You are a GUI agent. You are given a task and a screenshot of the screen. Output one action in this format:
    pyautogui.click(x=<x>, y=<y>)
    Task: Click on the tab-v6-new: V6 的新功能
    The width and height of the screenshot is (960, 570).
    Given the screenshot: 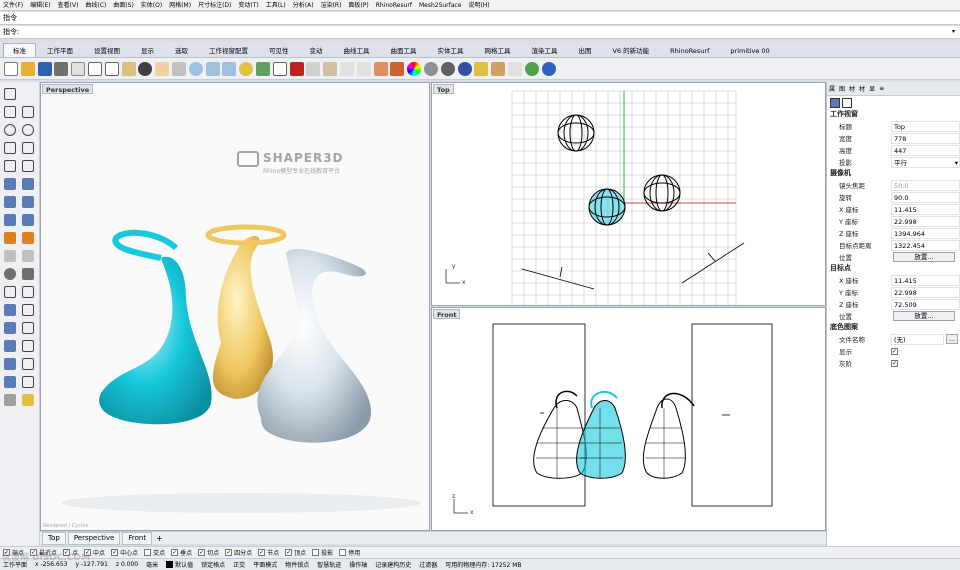 What is the action you would take?
    pyautogui.click(x=631, y=50)
    